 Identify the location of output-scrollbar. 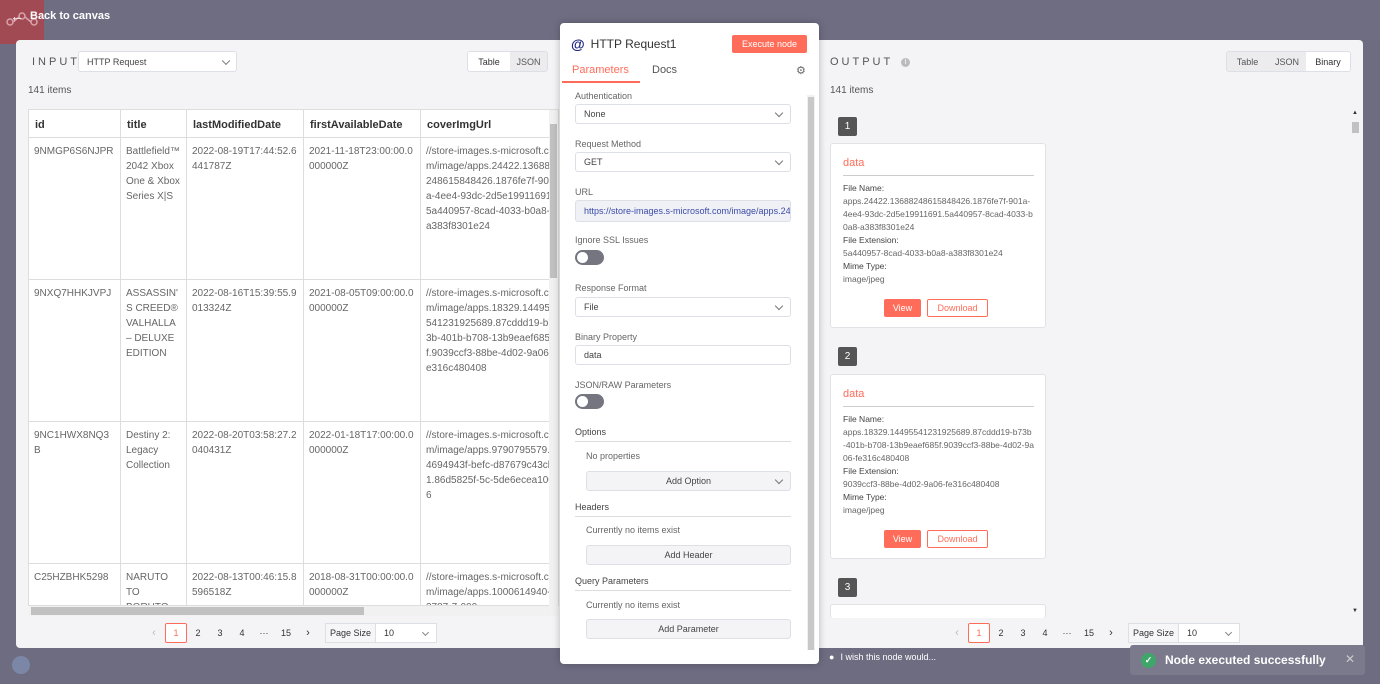
(1355, 367).